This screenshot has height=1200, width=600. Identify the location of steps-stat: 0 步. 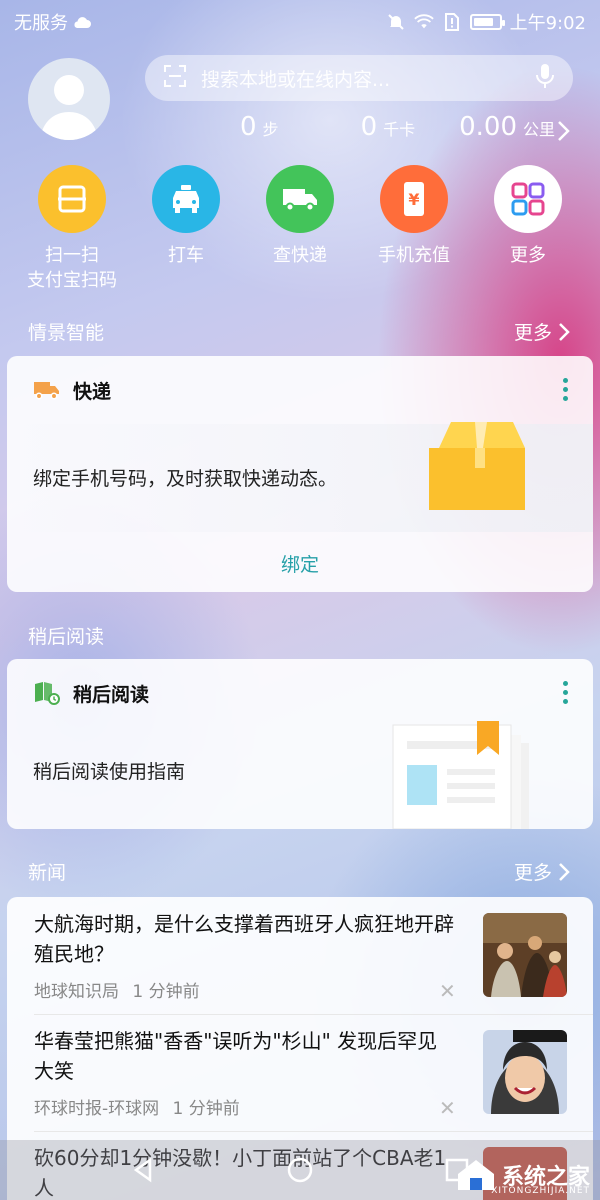
(259, 127).